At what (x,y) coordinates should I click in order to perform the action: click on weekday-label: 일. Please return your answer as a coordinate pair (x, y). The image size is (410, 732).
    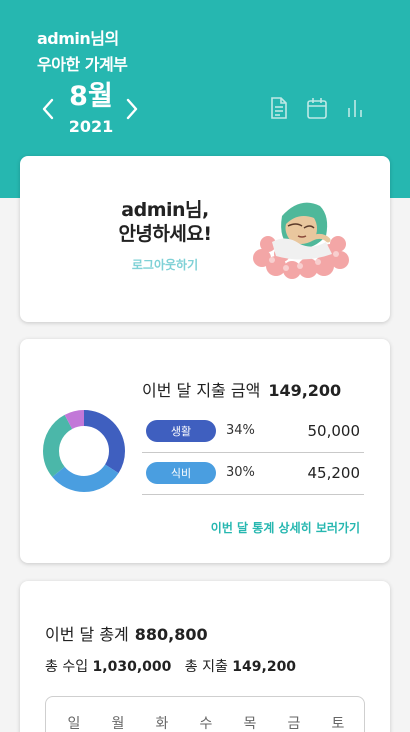
    Looking at the image, I should click on (74, 724).